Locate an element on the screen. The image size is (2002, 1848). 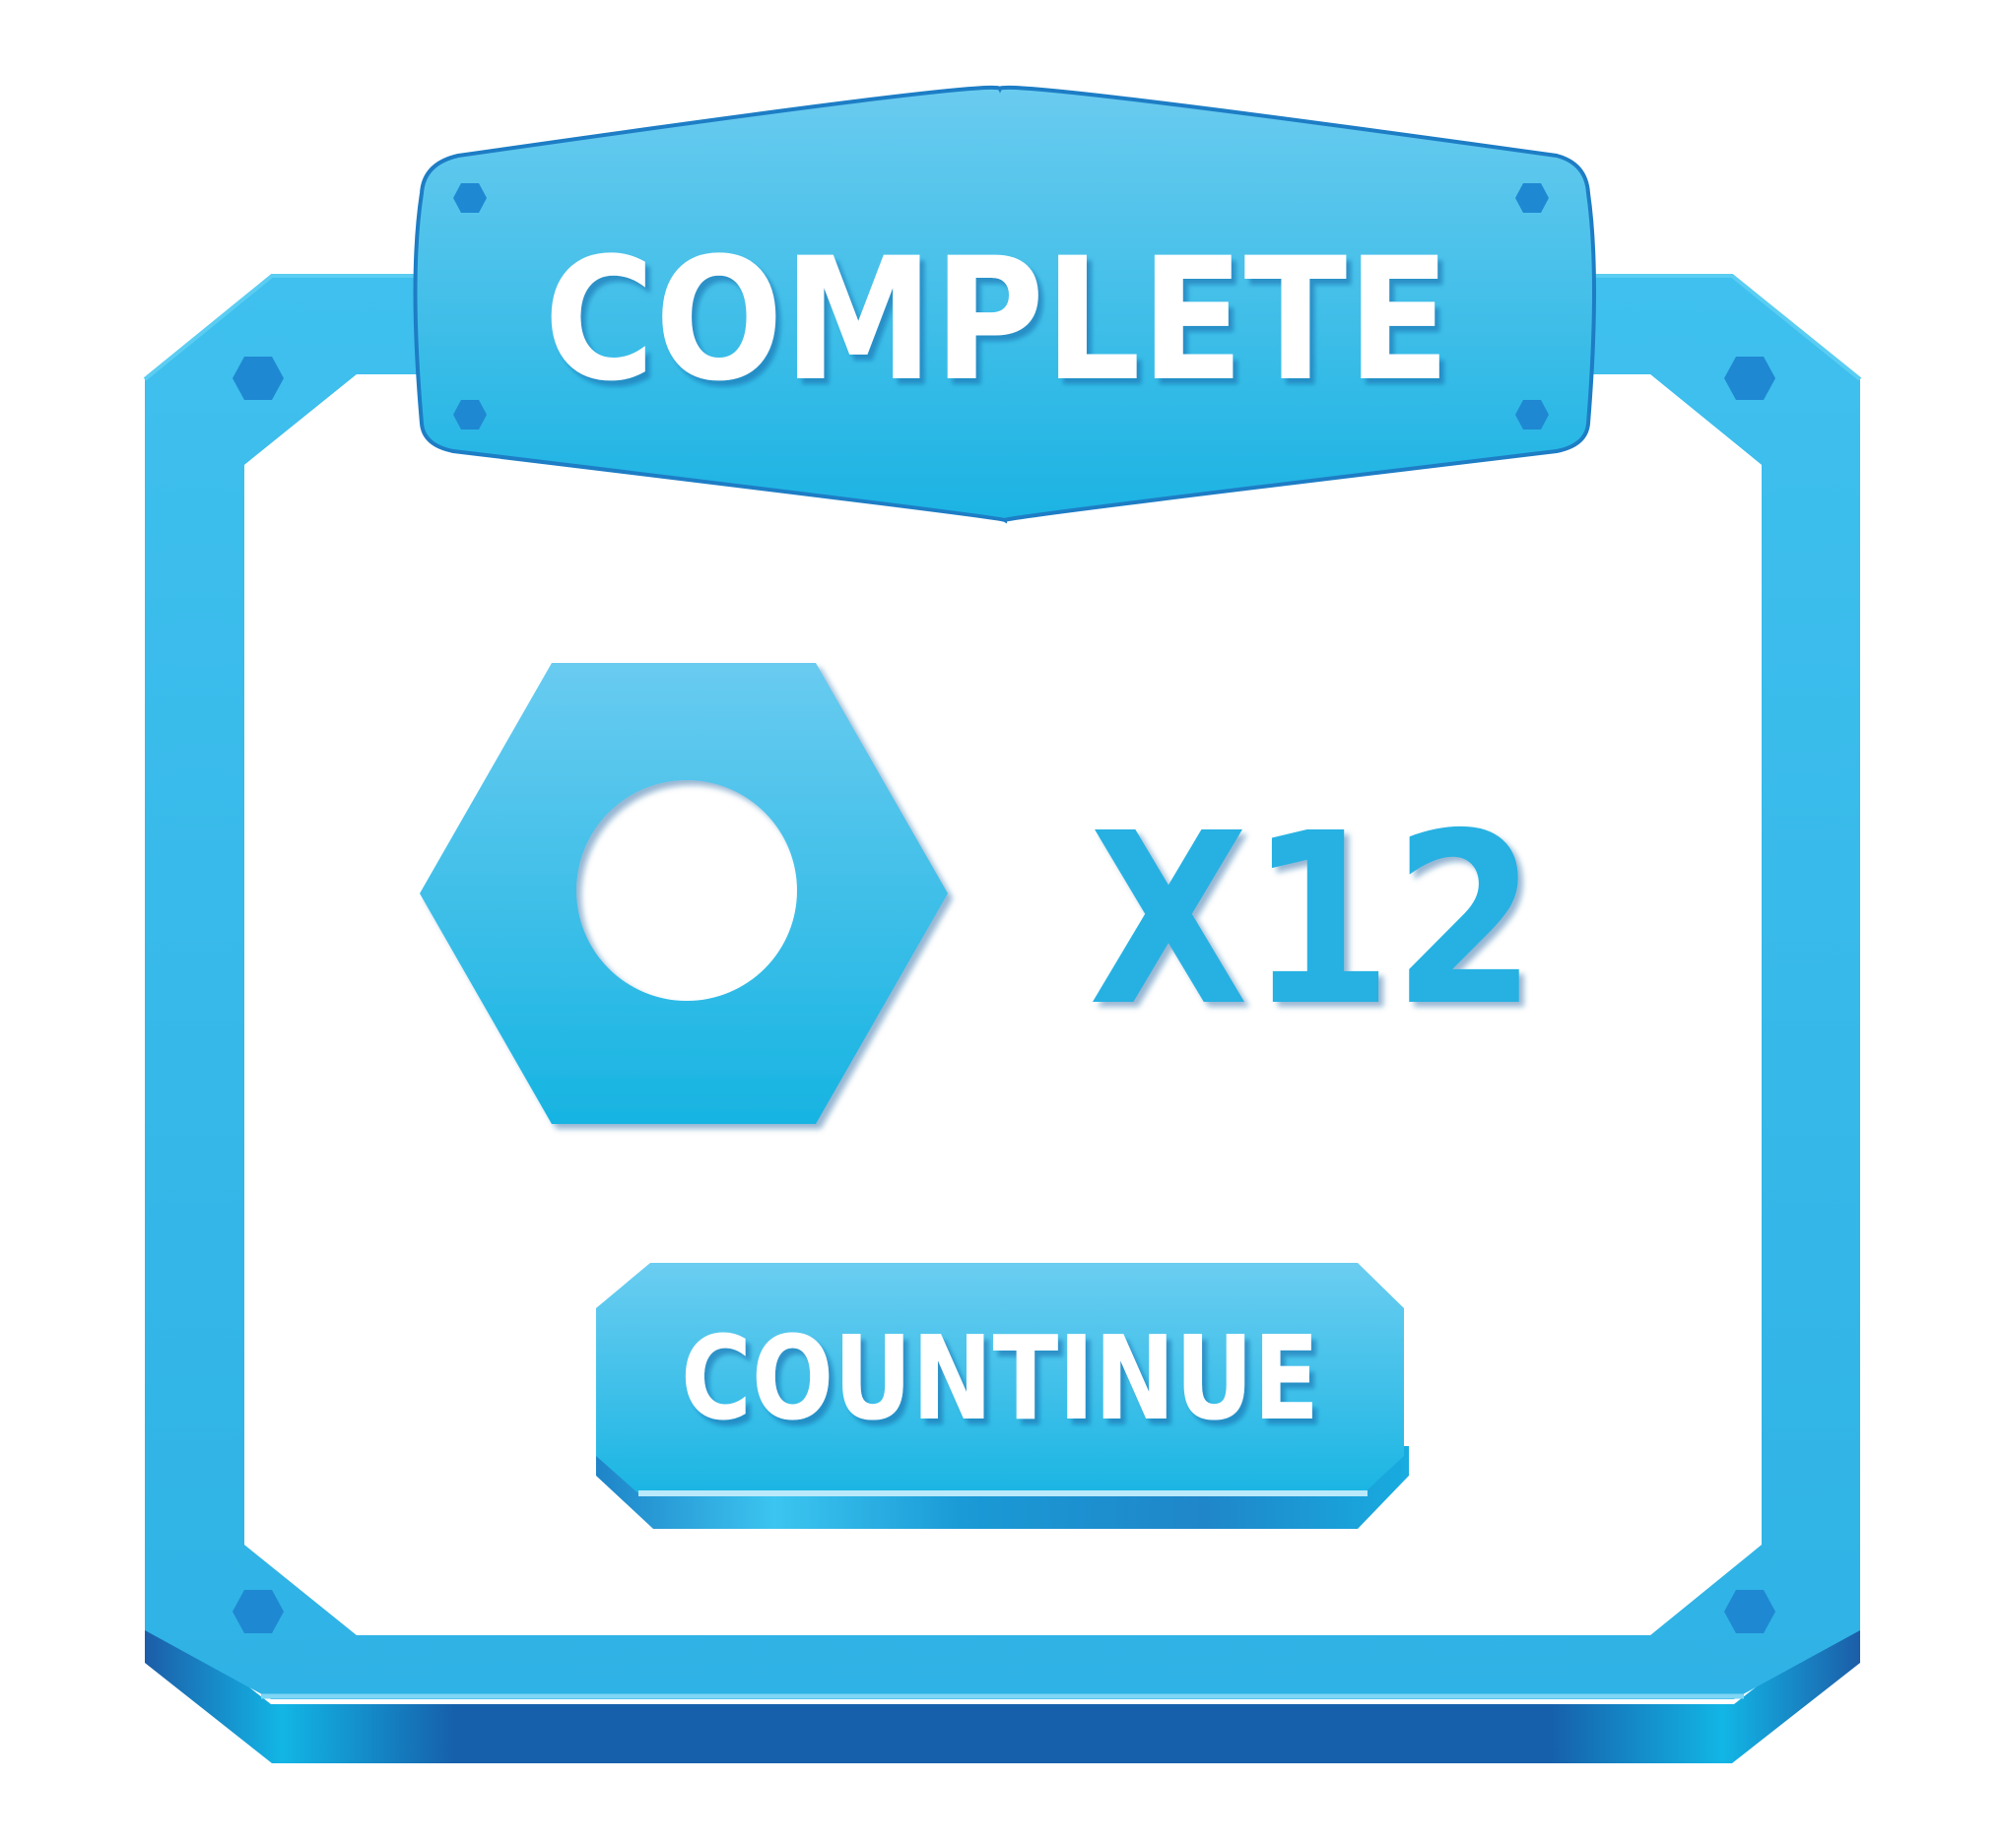
title-banner: COMPLETE is located at coordinates (1004, 304).